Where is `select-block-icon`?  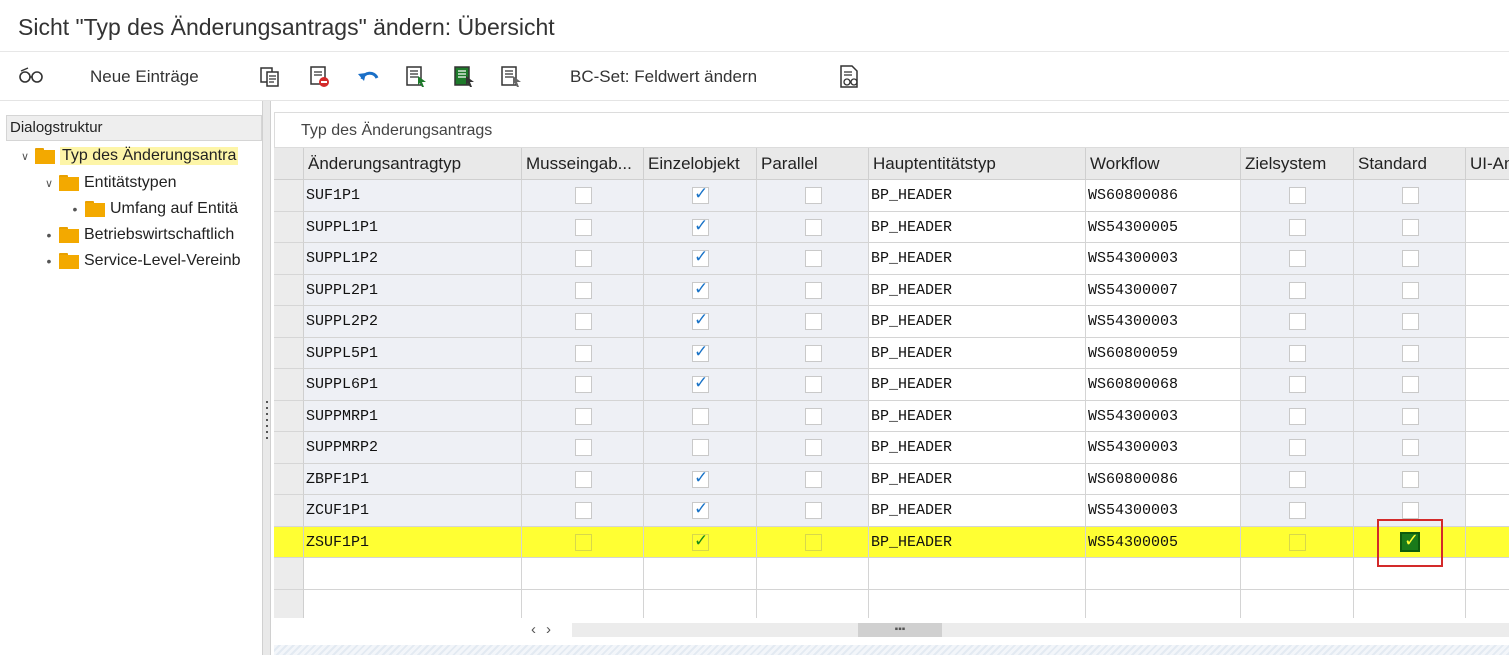 select-block-icon is located at coordinates (465, 77).